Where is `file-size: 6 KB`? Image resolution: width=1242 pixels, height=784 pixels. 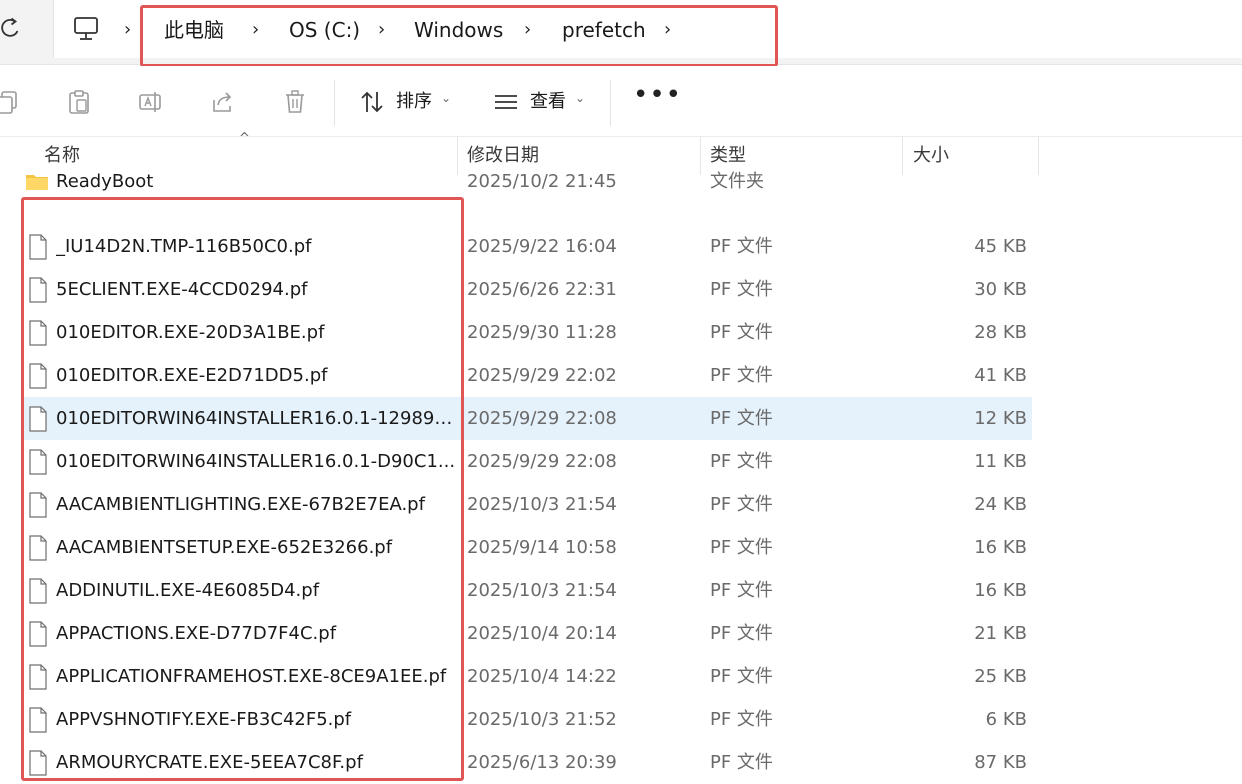
file-size: 6 KB is located at coordinates (1006, 719).